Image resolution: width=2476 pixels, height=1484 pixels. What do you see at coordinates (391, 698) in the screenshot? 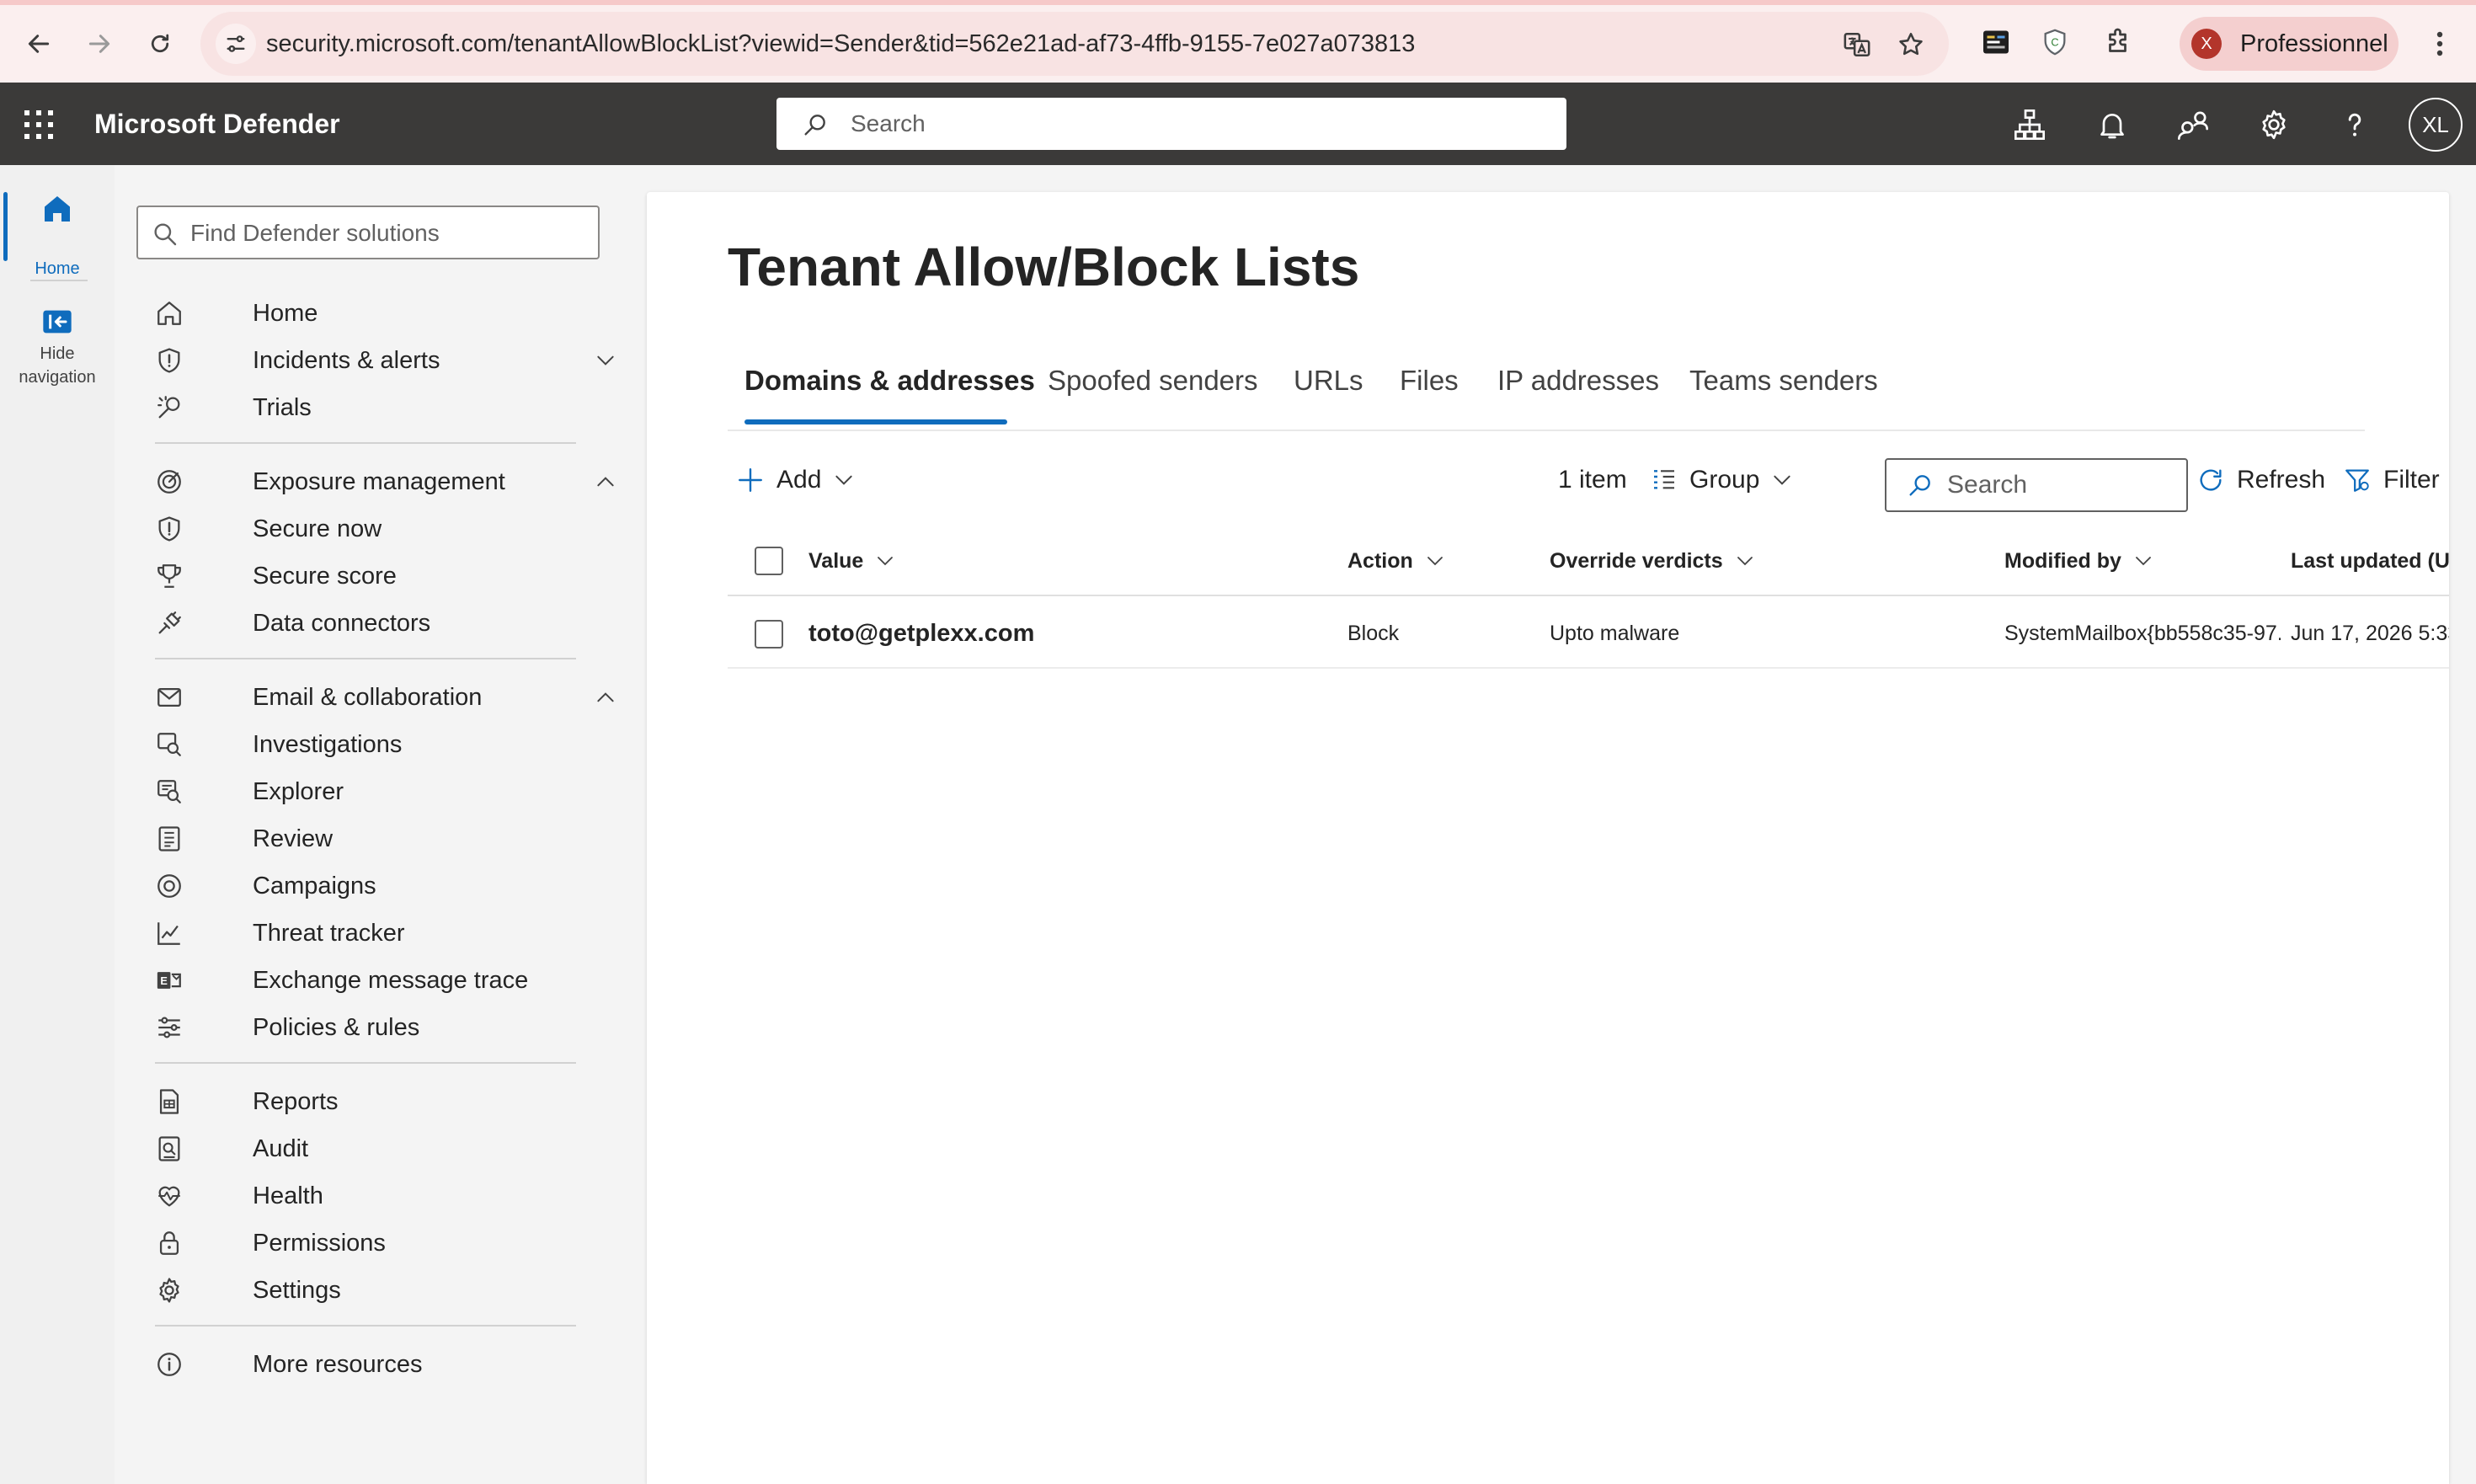
I see `sidebar-item-email-collaboration: Email & collaboration` at bounding box center [391, 698].